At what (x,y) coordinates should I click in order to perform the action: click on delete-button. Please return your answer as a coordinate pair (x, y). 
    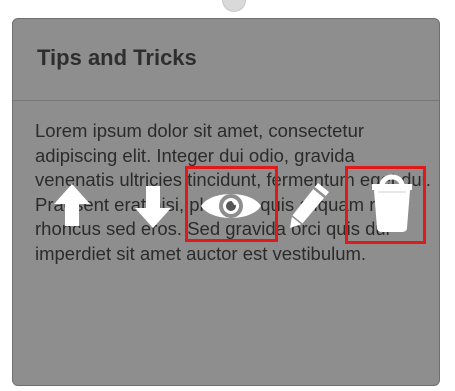
    Looking at the image, I should click on (392, 202).